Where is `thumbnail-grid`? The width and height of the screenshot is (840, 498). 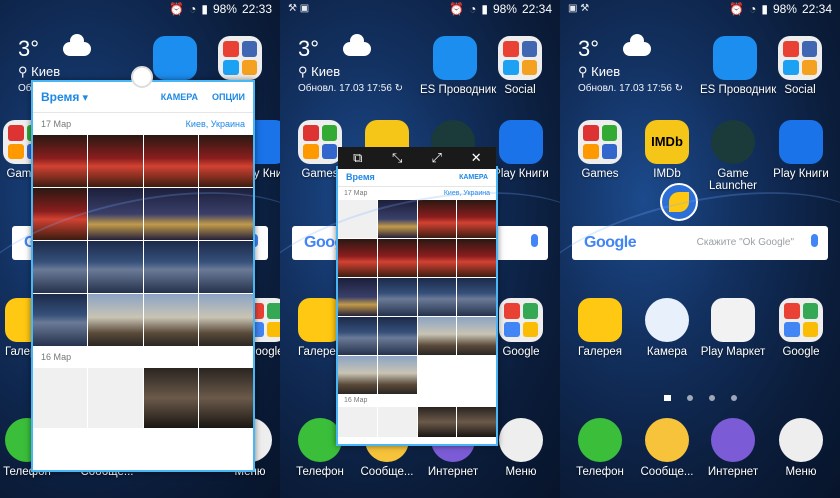 thumbnail-grid is located at coordinates (417, 422).